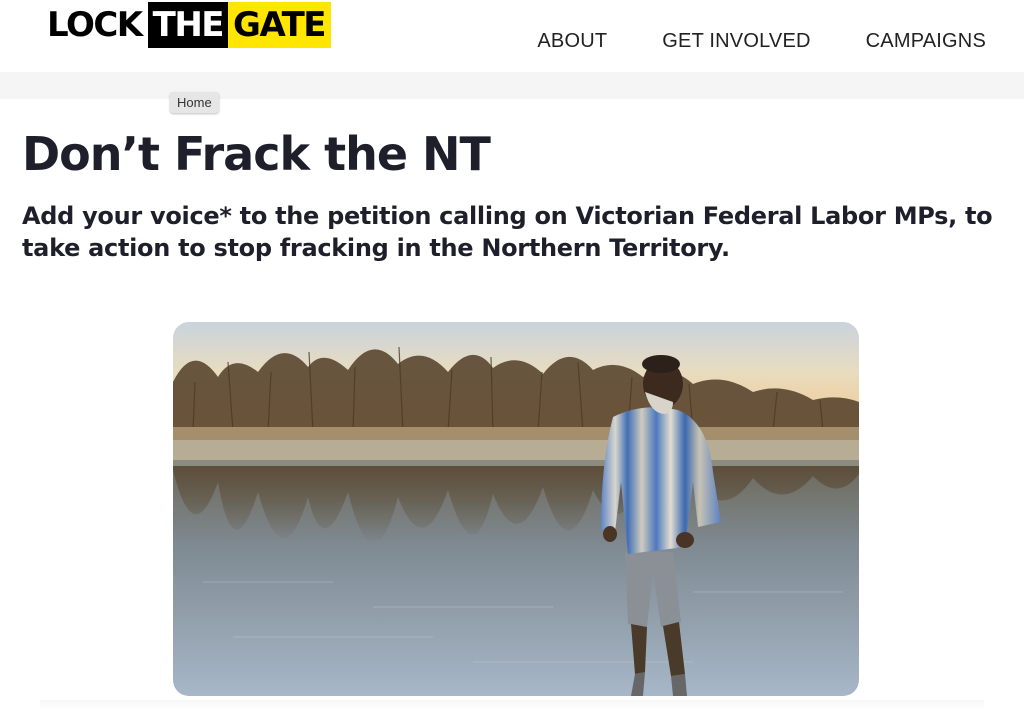  What do you see at coordinates (95, 25) in the screenshot?
I see `logo-text-lock: LOCK` at bounding box center [95, 25].